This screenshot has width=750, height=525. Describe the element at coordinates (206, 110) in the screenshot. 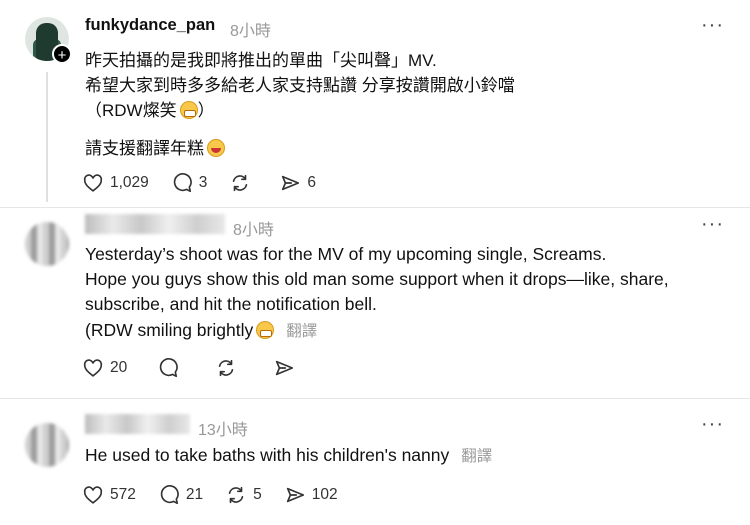

I see `post-text-line-3b: ）` at that location.